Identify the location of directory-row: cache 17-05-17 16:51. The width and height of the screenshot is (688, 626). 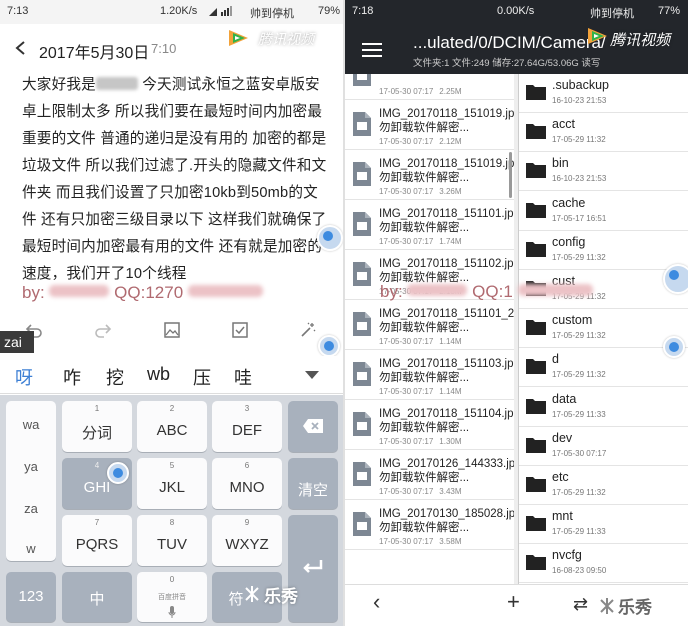
(603, 211).